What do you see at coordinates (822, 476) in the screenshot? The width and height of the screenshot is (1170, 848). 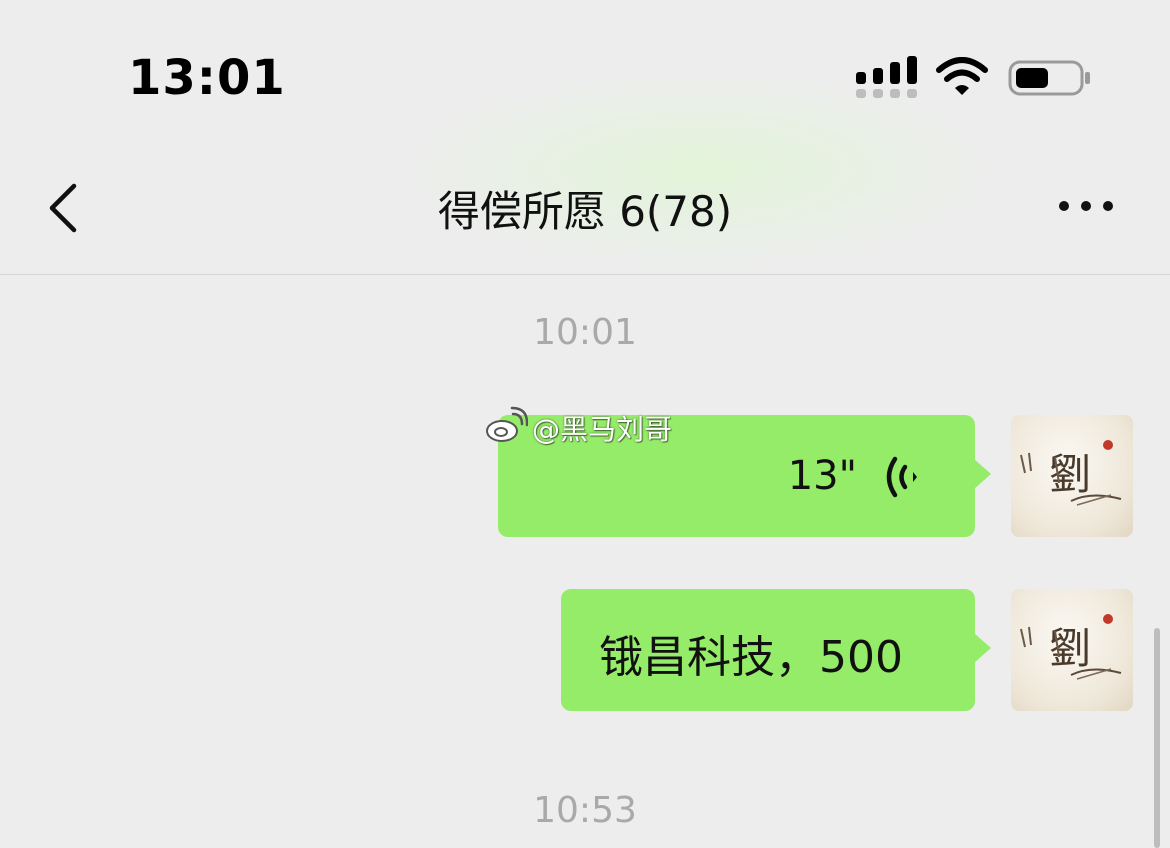 I see `voice-duration: 13"` at bounding box center [822, 476].